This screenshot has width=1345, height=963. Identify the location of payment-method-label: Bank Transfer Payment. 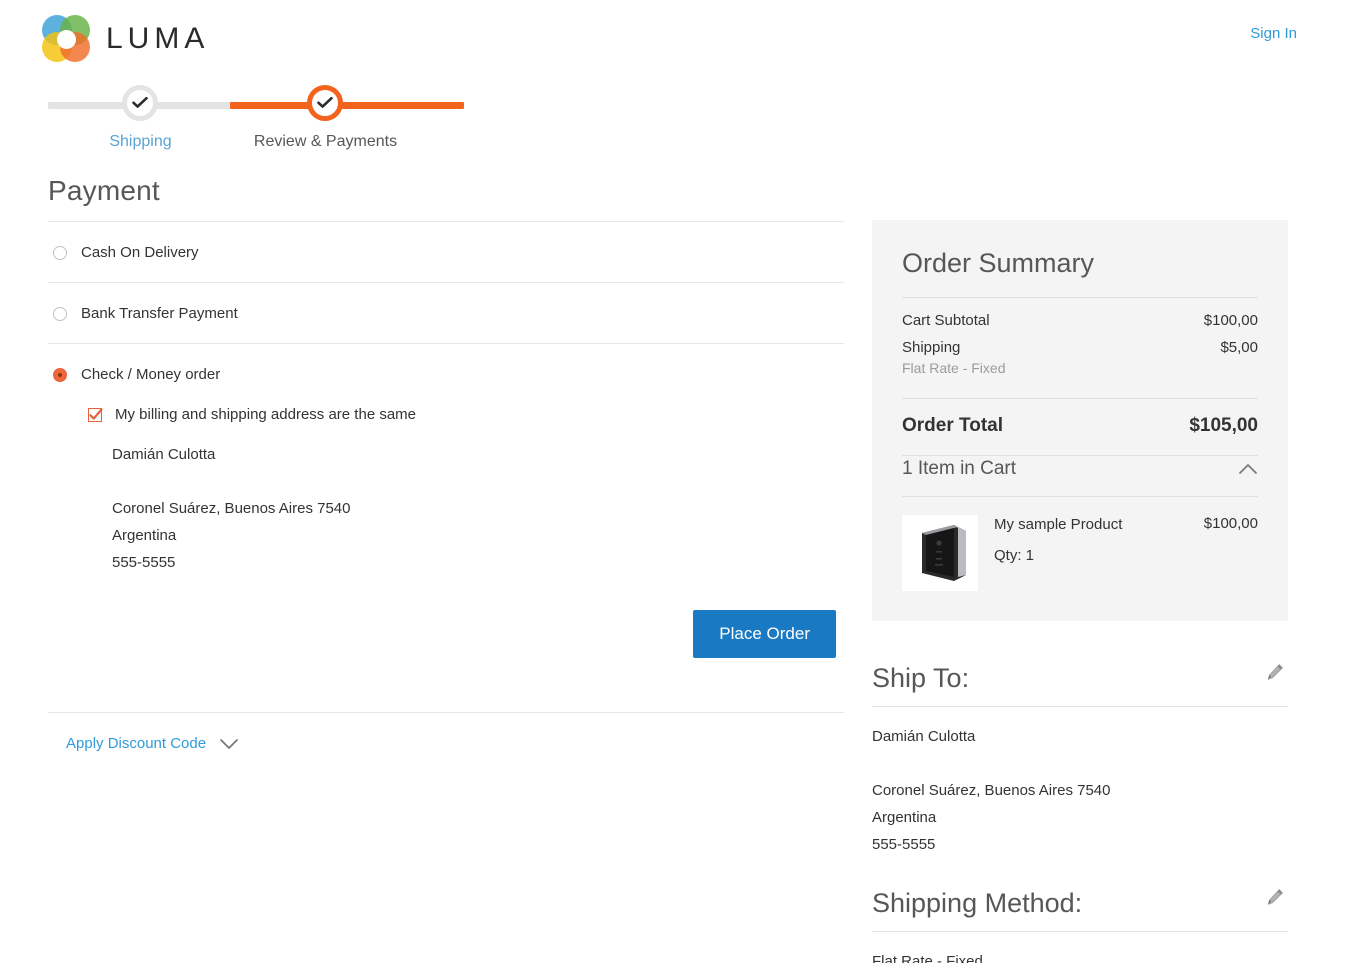
(159, 313).